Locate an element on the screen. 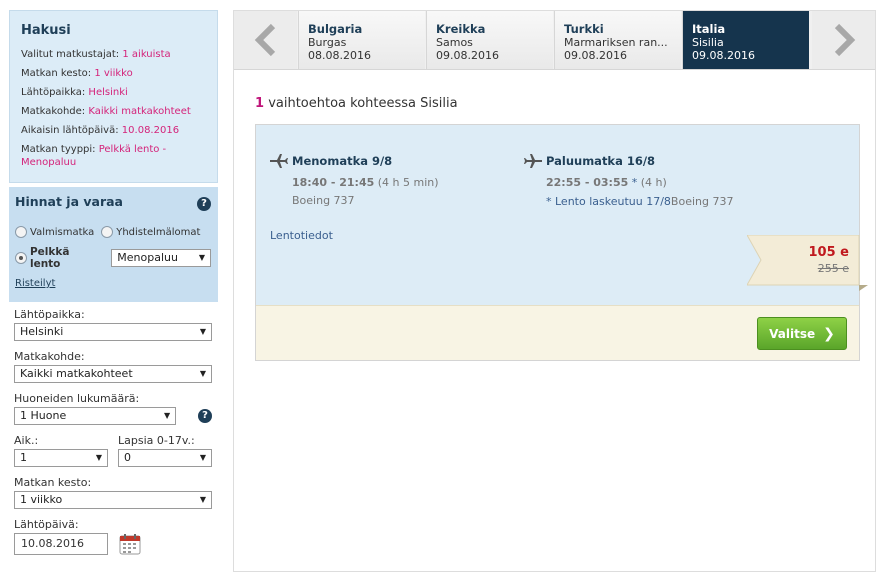  tab-country: Kreikka is located at coordinates (461, 29).